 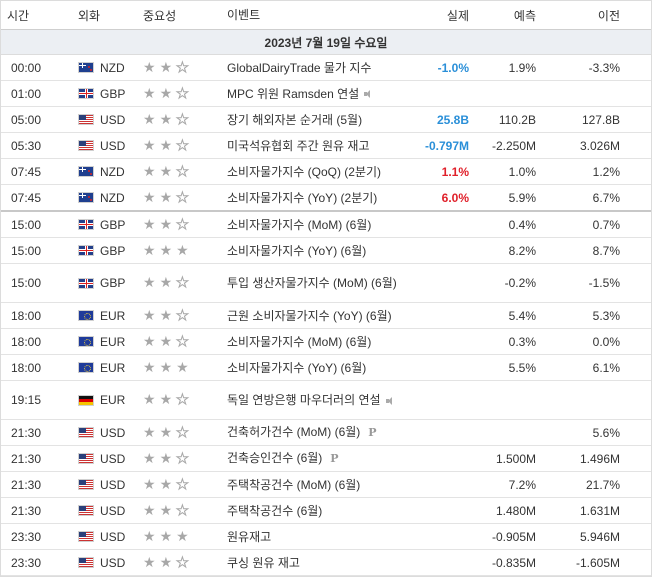 I want to click on header-forecast: 예측, so click(x=502, y=15).